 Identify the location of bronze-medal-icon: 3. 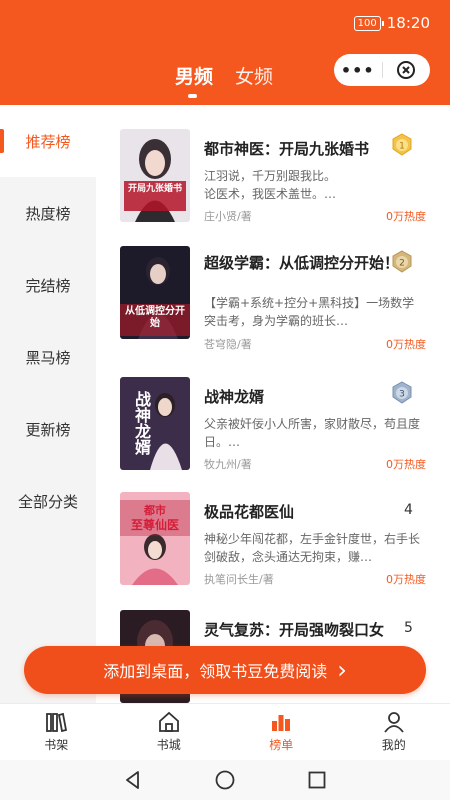
(402, 392).